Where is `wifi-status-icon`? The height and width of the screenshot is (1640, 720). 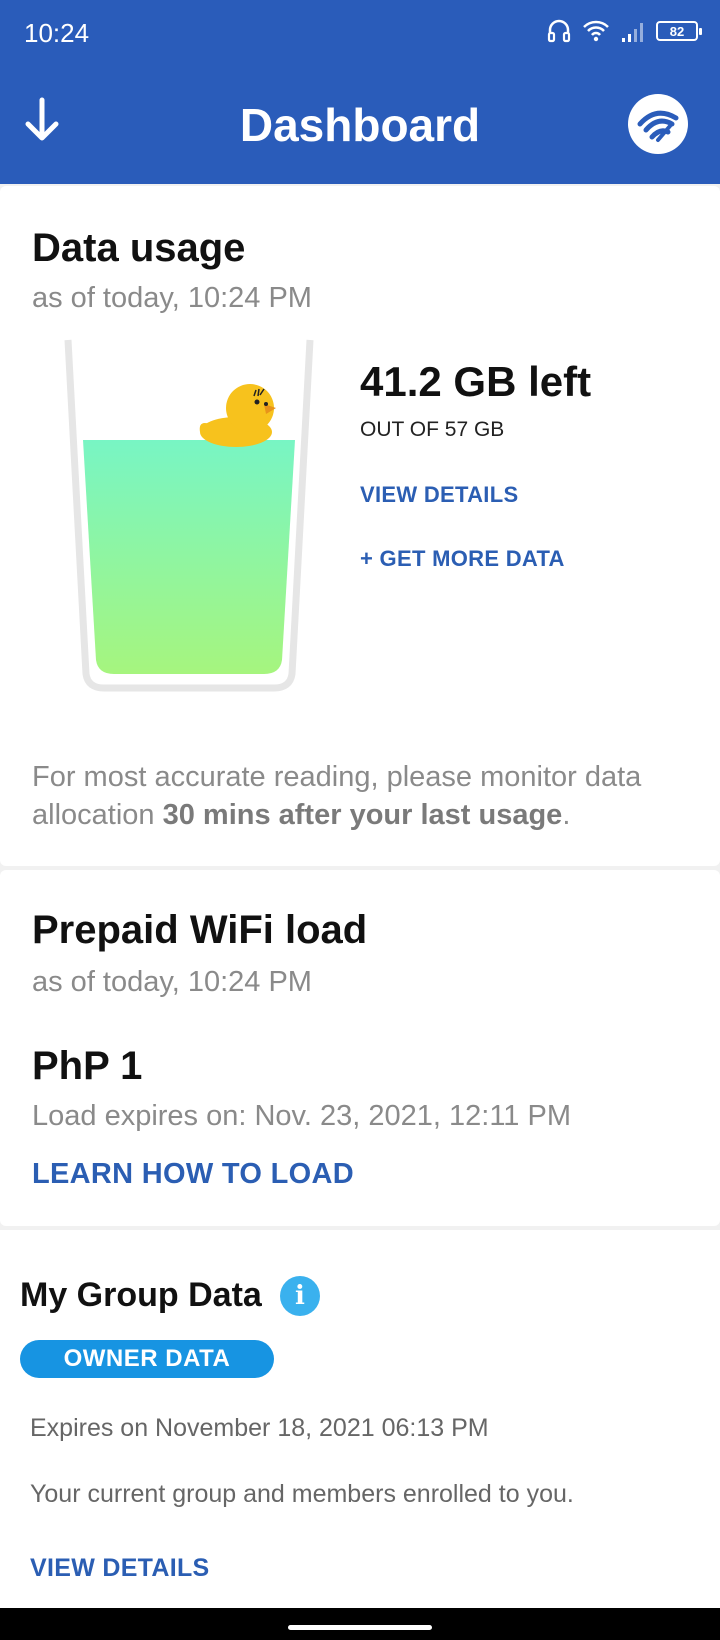
wifi-status-icon is located at coordinates (596, 31).